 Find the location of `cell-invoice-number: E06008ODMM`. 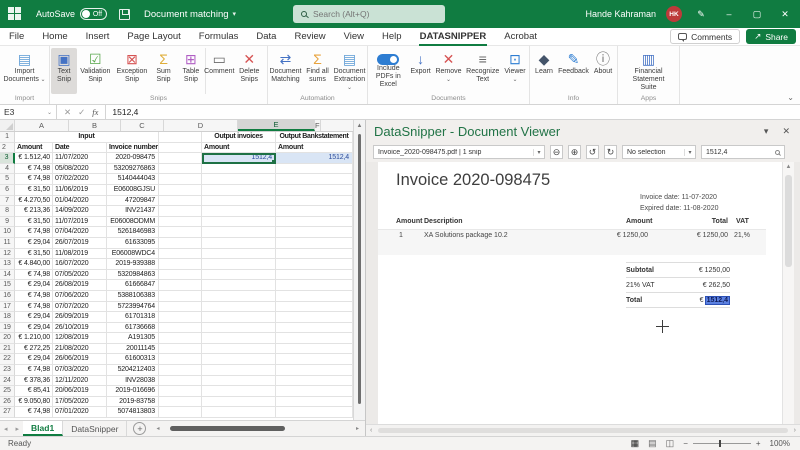

cell-invoice-number: E06008ODMM is located at coordinates (133, 222).